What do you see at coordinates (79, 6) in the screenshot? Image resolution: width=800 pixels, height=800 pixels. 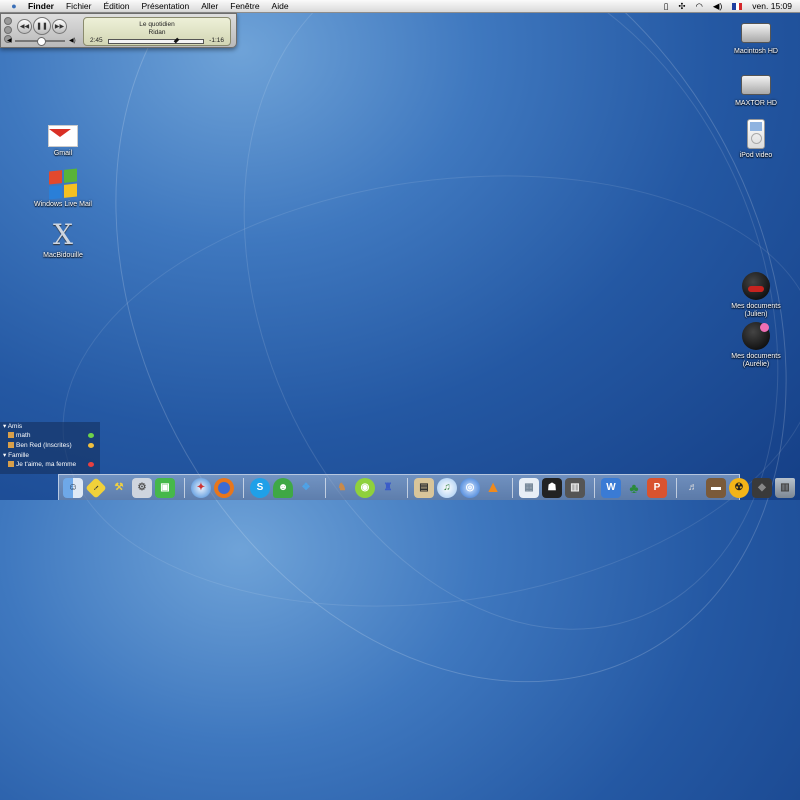 I see `menu-fichier: Fichier` at bounding box center [79, 6].